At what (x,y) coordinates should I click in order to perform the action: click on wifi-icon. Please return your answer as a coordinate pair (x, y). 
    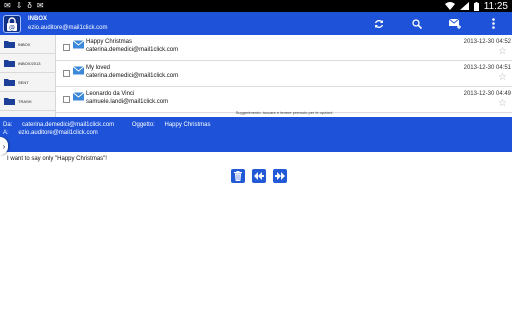
    Looking at the image, I should click on (449, 6).